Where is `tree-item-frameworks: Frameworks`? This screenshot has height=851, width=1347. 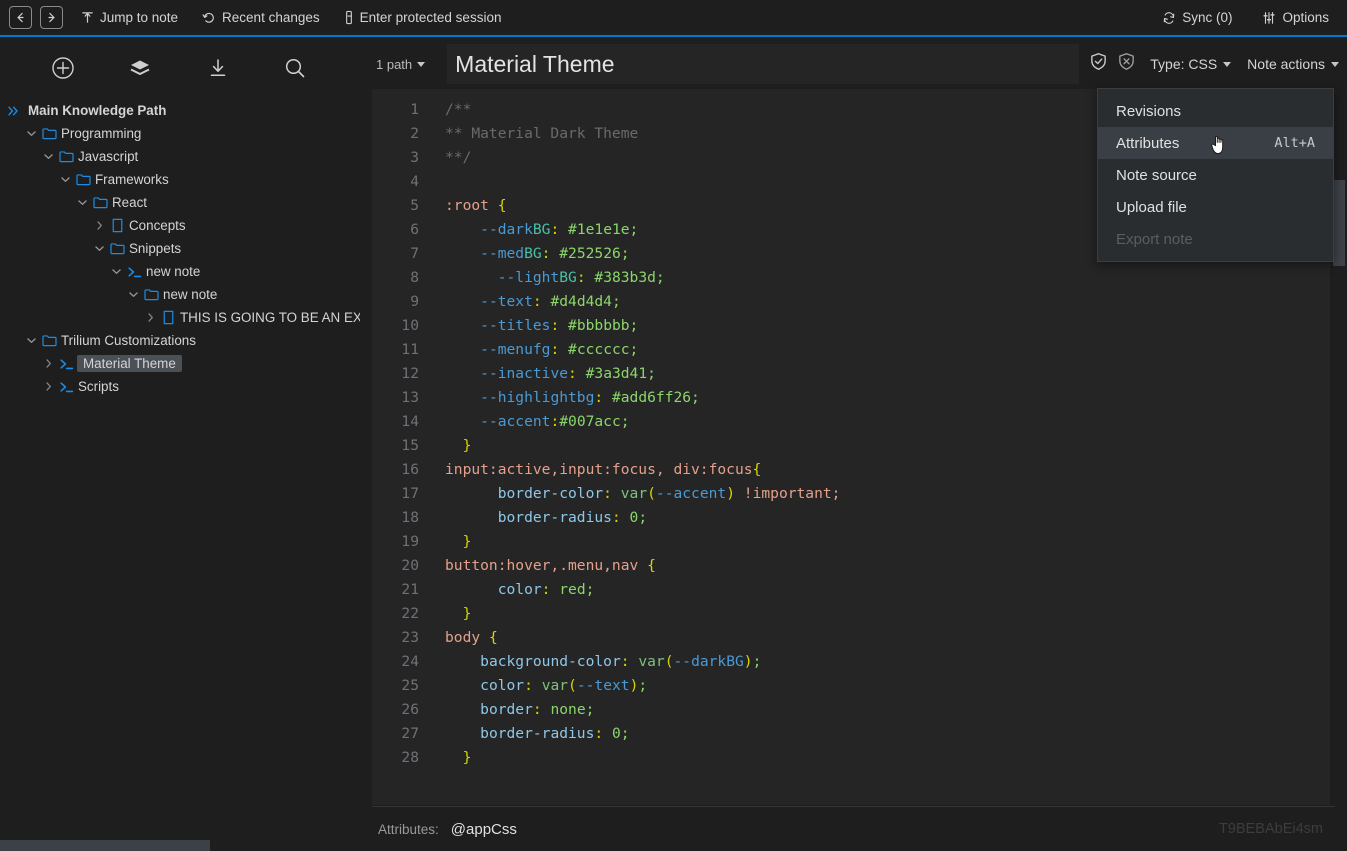
tree-item-frameworks: Frameworks is located at coordinates (179, 179).